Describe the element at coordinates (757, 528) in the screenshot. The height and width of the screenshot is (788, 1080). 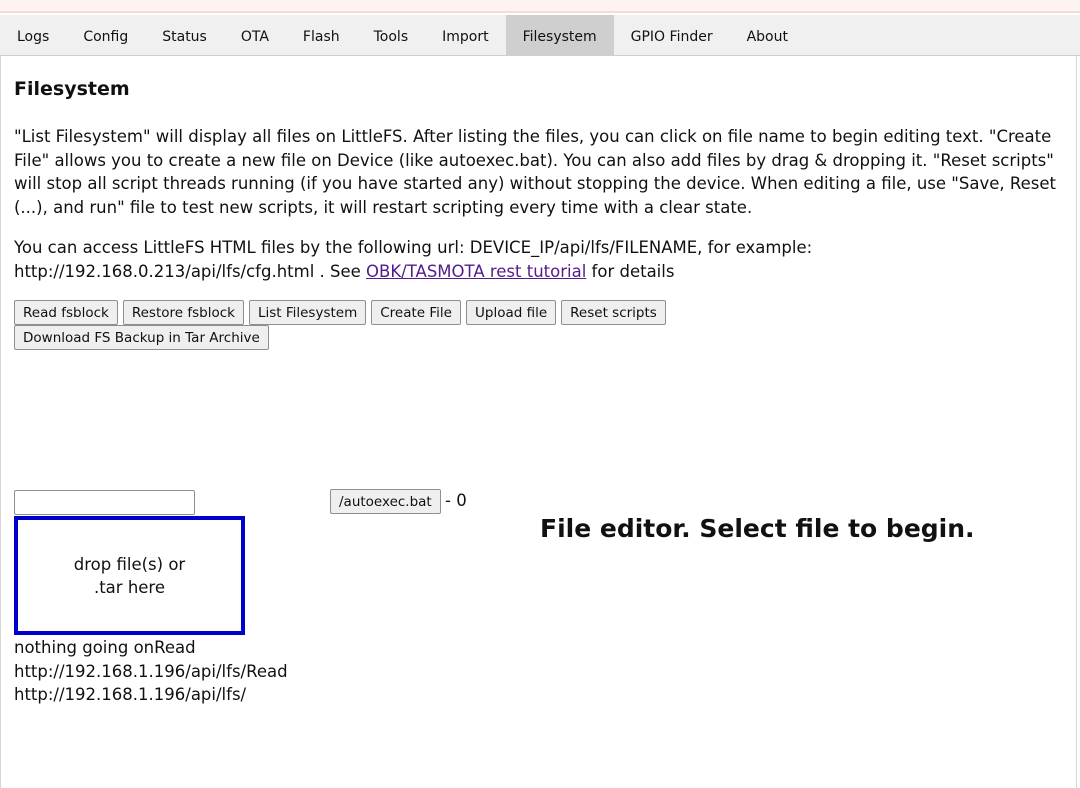
I see `file-editor-title: File editor. Select file to begin.` at that location.